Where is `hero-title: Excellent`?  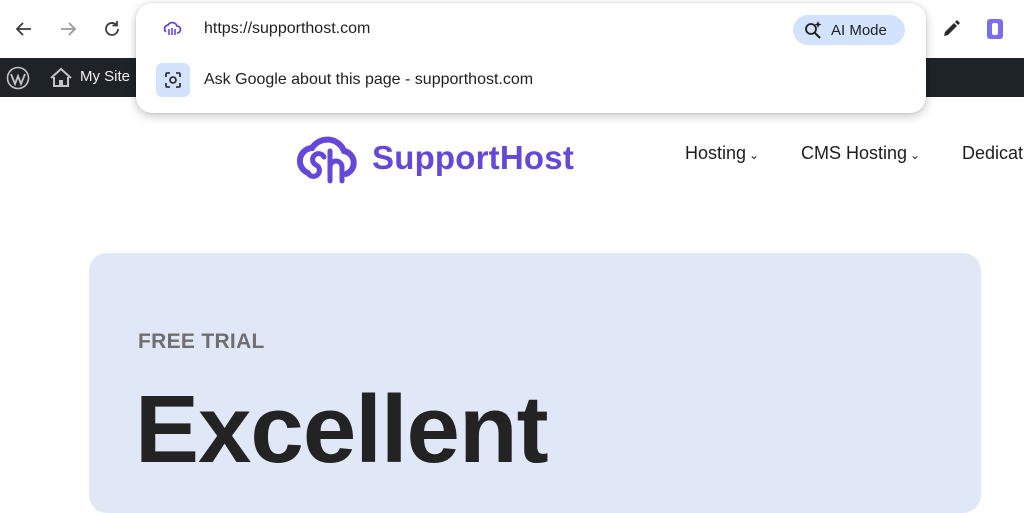 hero-title: Excellent is located at coordinates (342, 429).